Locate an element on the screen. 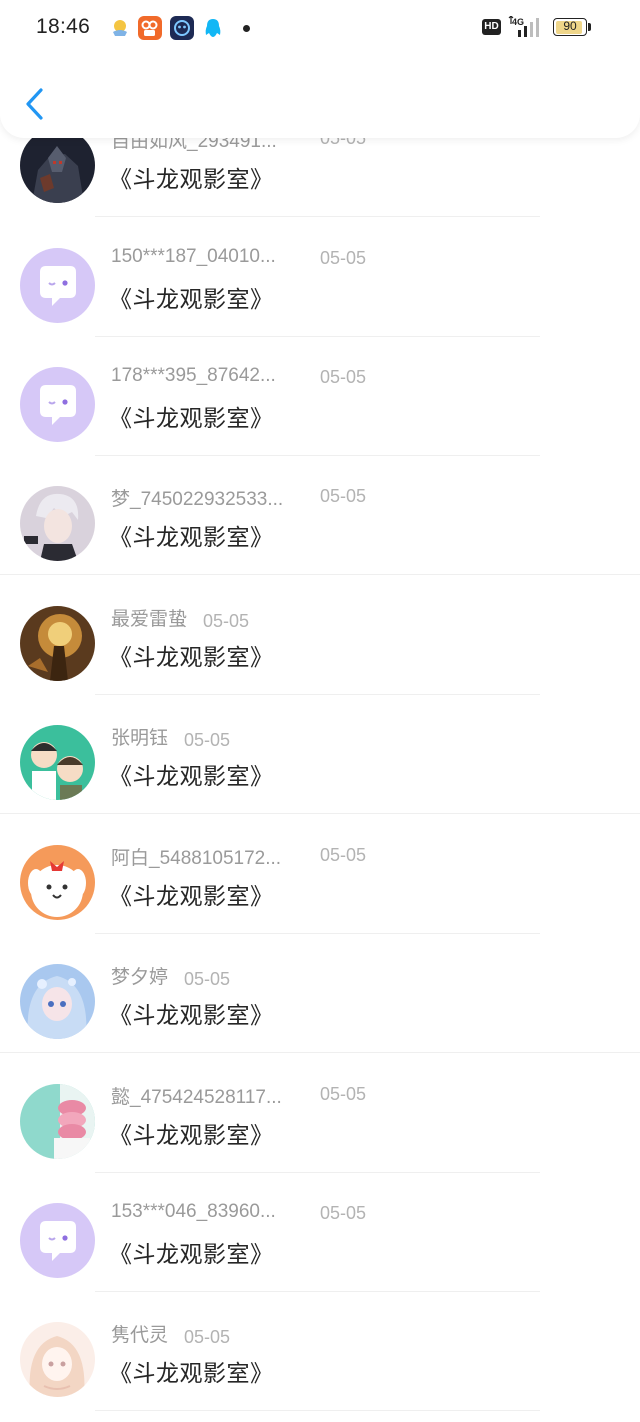 The height and width of the screenshot is (1422, 640). qq-penguin-icon is located at coordinates (213, 28).